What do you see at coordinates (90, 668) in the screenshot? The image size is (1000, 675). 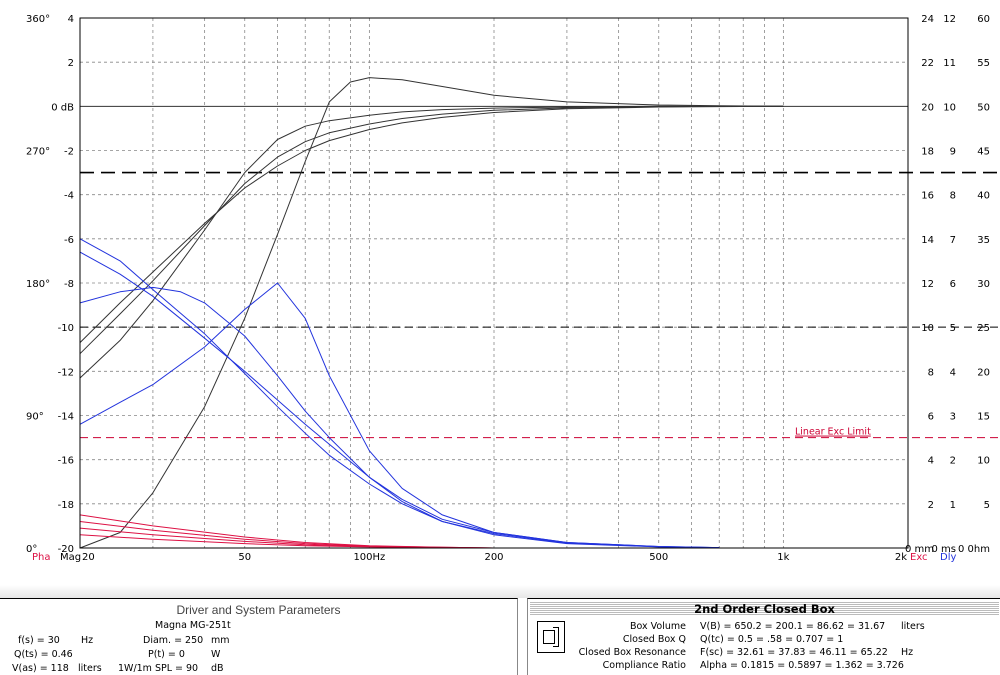 I see `param-vas-unit: liters` at bounding box center [90, 668].